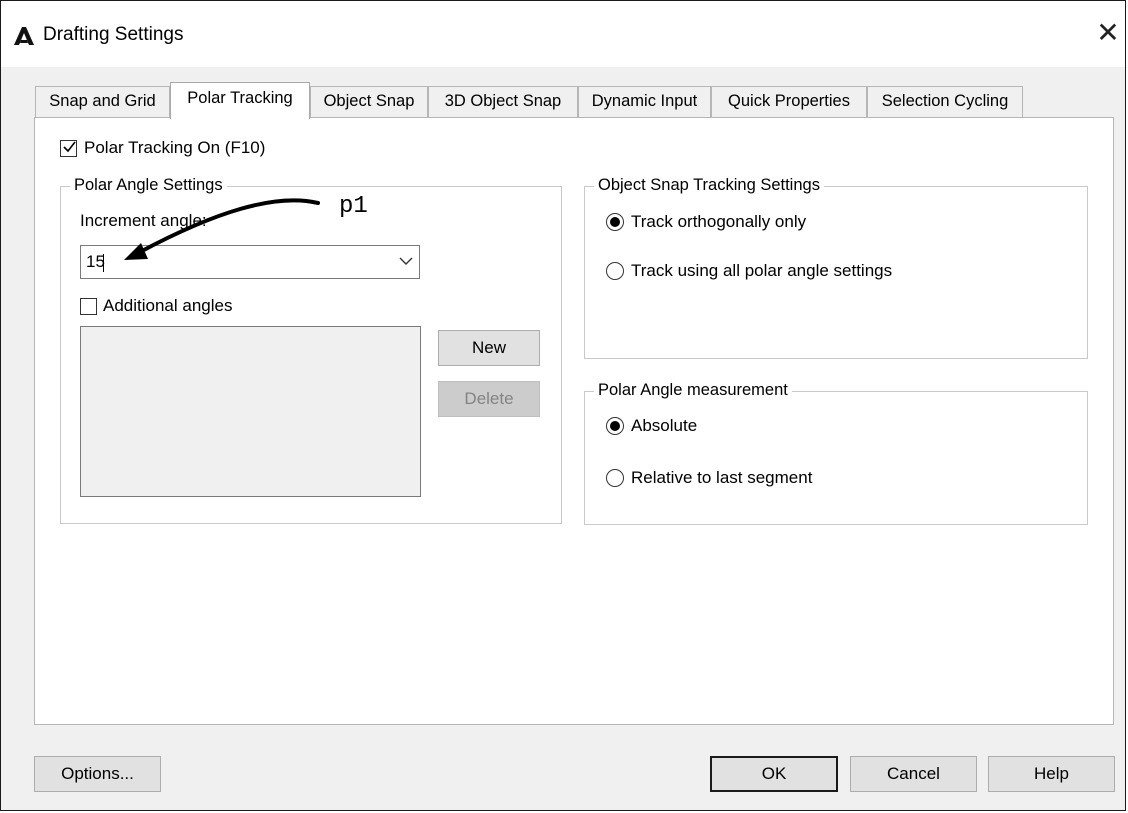 This screenshot has width=1128, height=813. Describe the element at coordinates (168, 305) in the screenshot. I see `additional-angles-label: Additional angles` at that location.